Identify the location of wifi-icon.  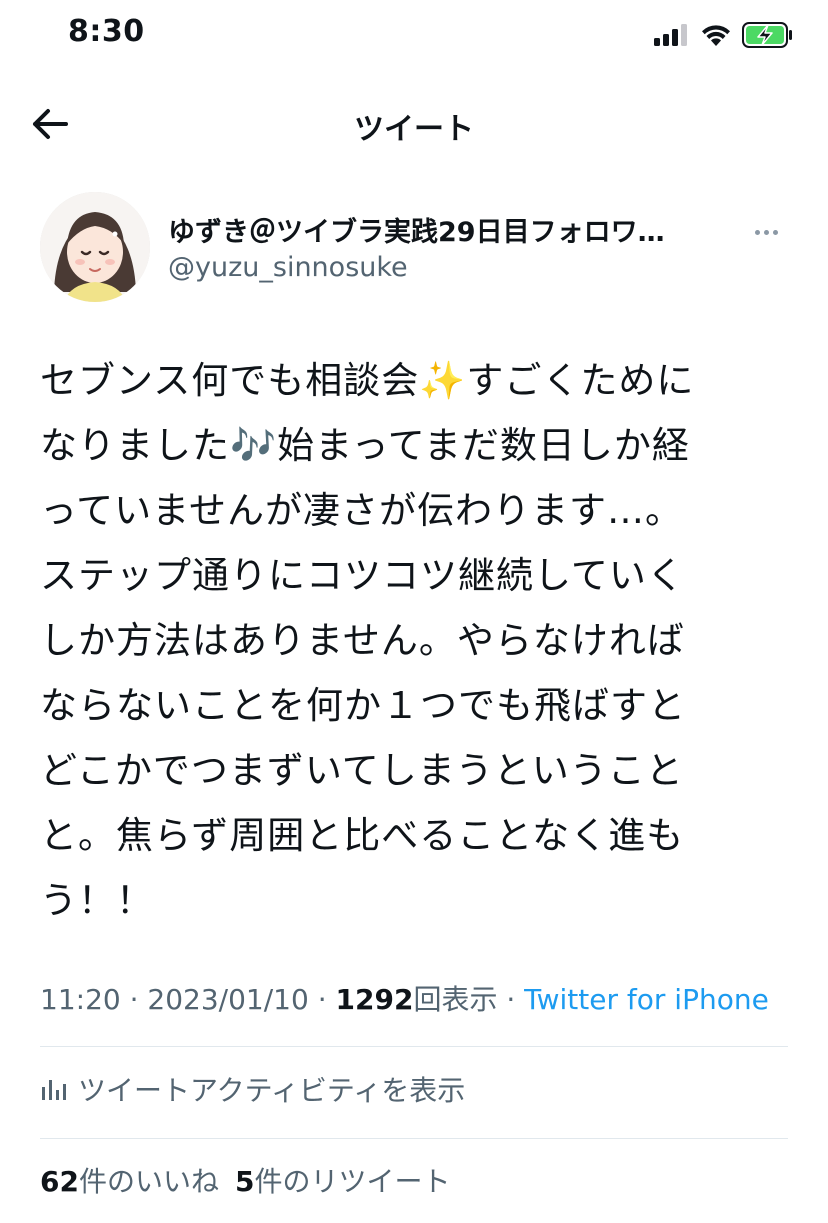
(716, 35).